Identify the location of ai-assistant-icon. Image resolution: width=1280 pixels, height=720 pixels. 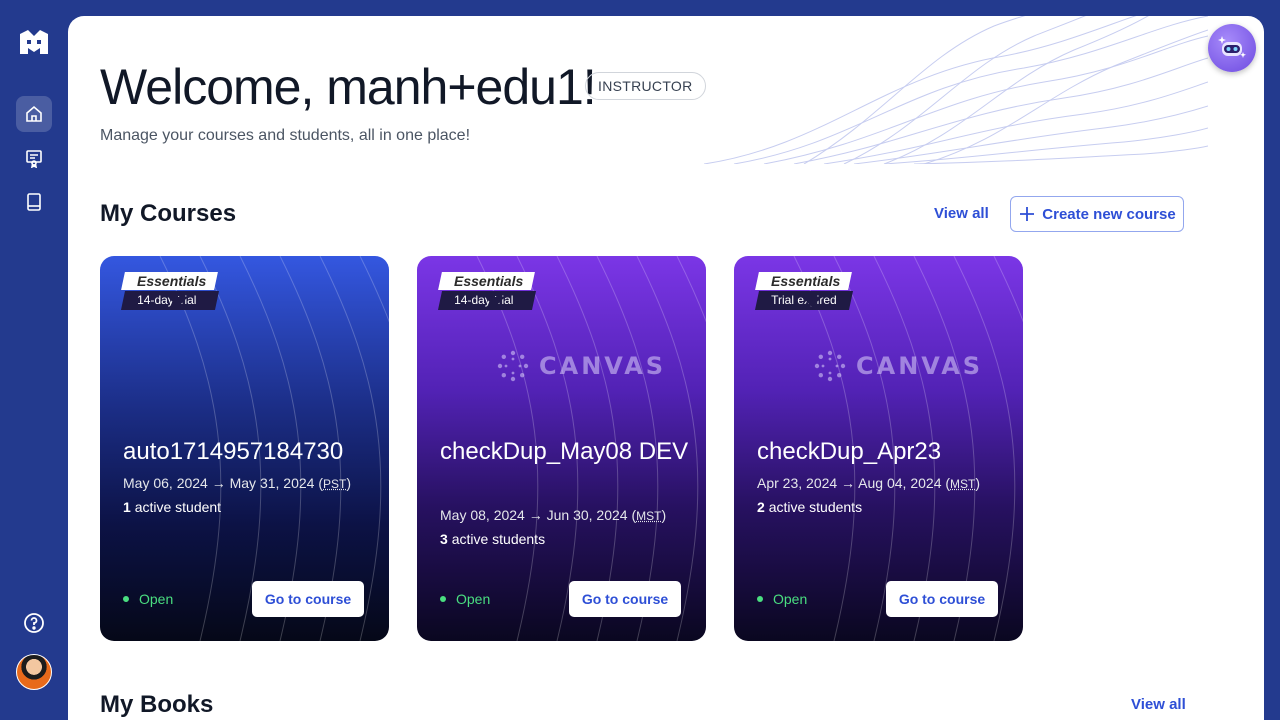
(1232, 48).